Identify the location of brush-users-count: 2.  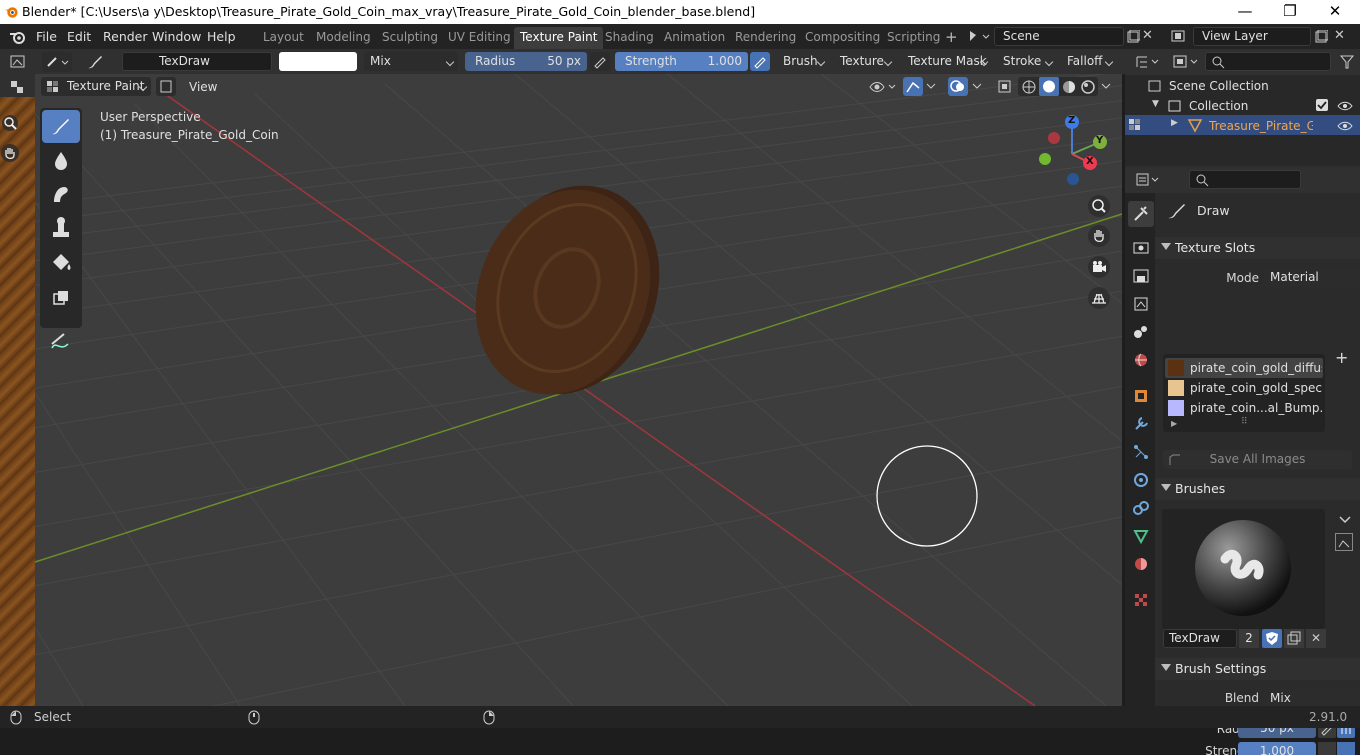
(1249, 638).